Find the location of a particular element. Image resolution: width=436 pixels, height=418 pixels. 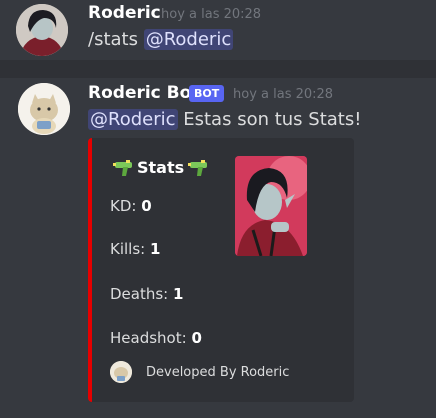

bot-avatar is located at coordinates (44, 109).